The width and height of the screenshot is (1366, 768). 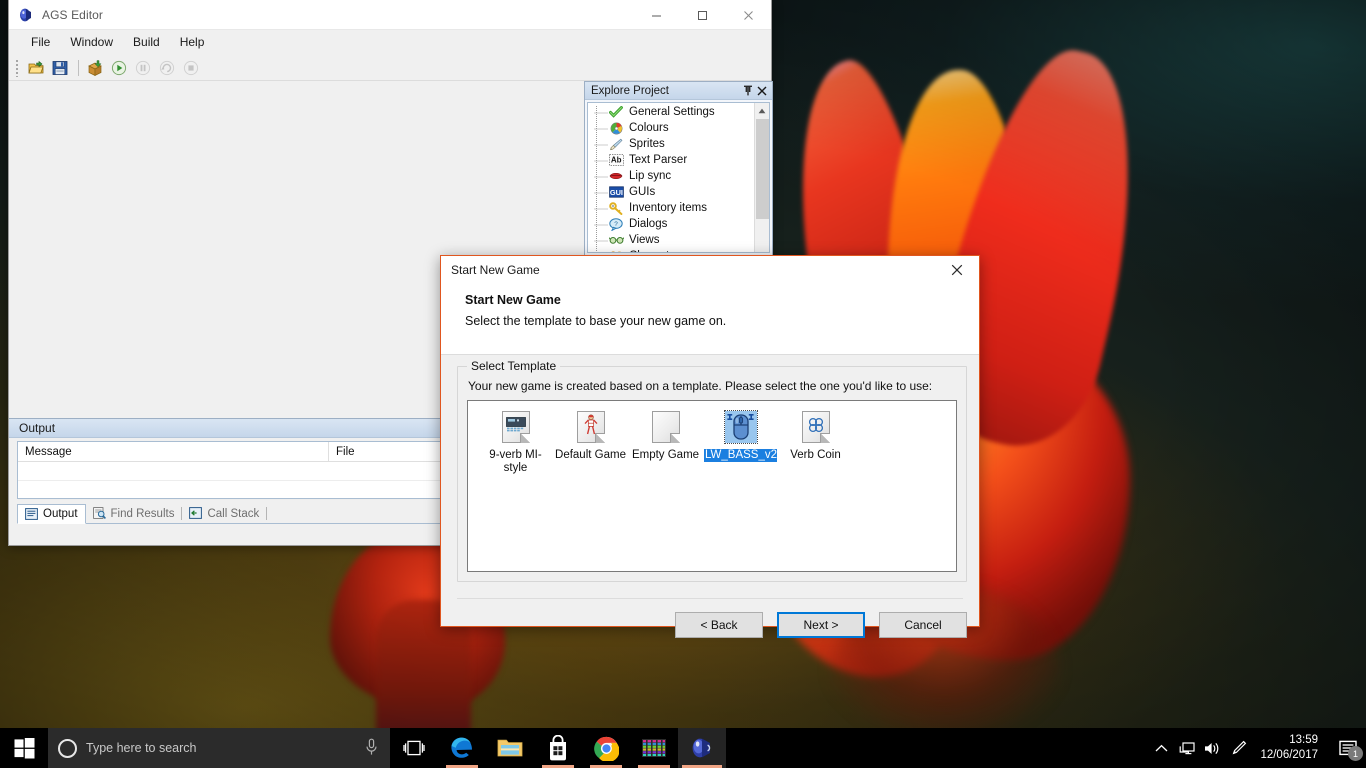 What do you see at coordinates (616, 128) in the screenshot?
I see `palette-icon` at bounding box center [616, 128].